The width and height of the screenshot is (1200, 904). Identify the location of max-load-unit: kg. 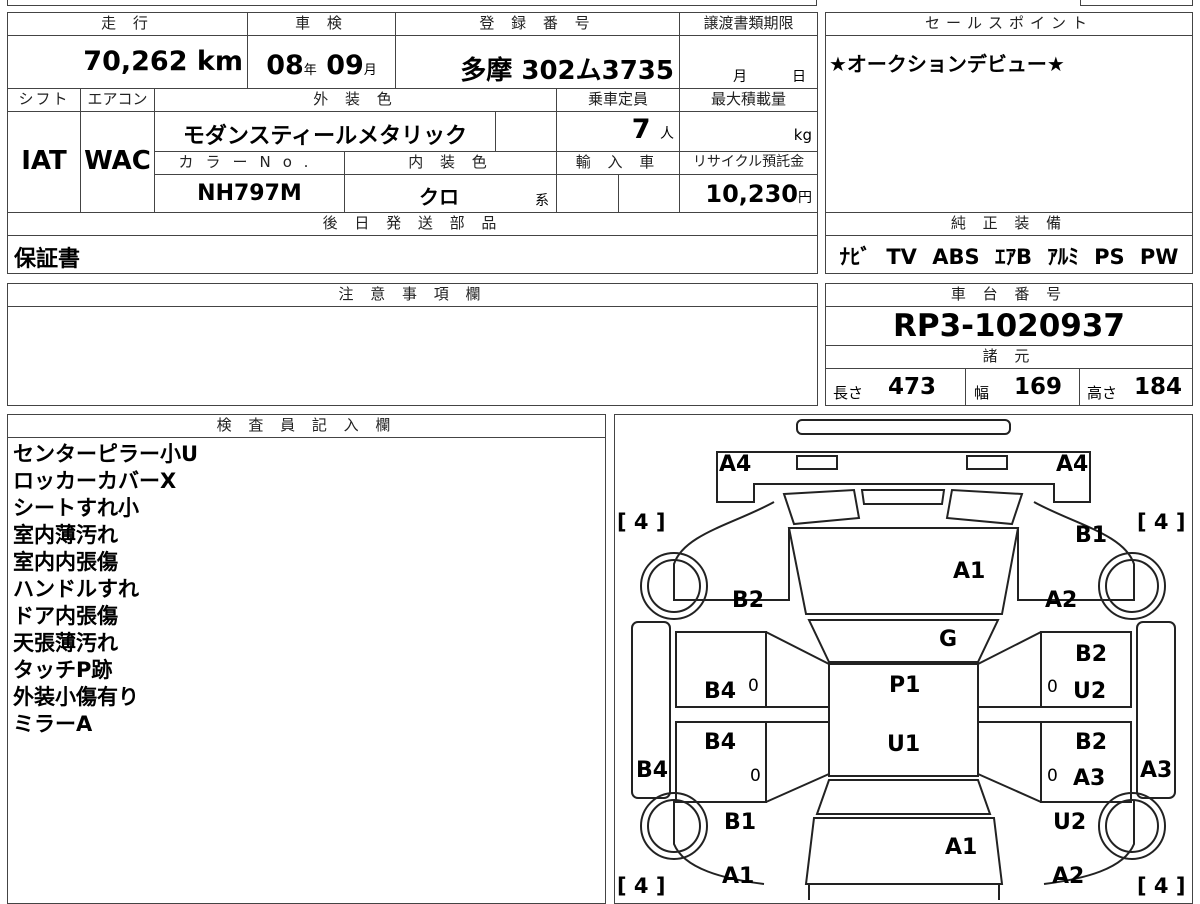
(802, 135).